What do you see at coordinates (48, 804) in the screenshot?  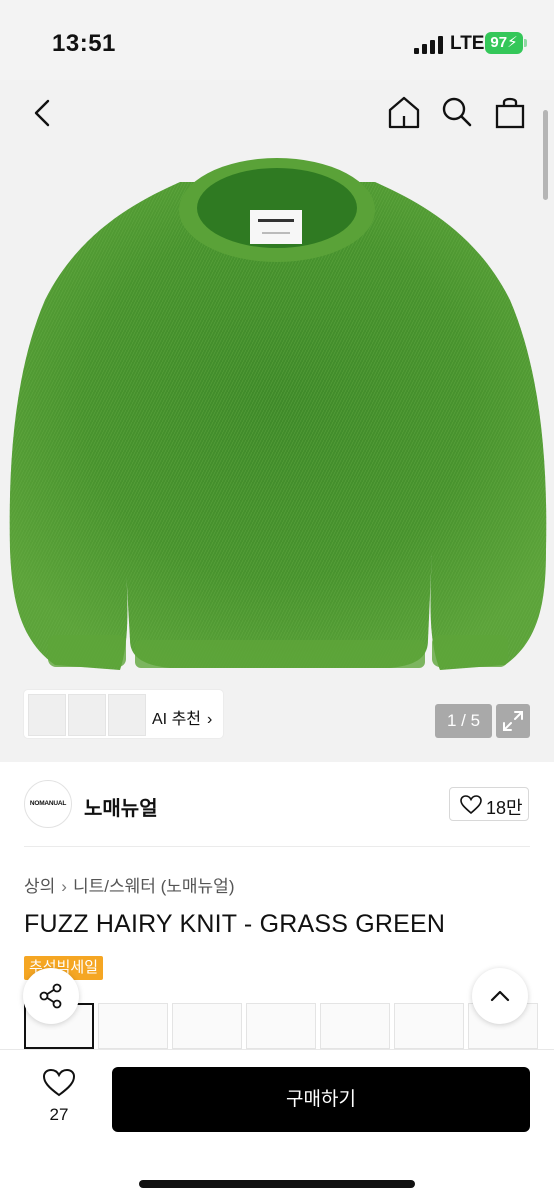 I see `brand-logo: NOMANUAL` at bounding box center [48, 804].